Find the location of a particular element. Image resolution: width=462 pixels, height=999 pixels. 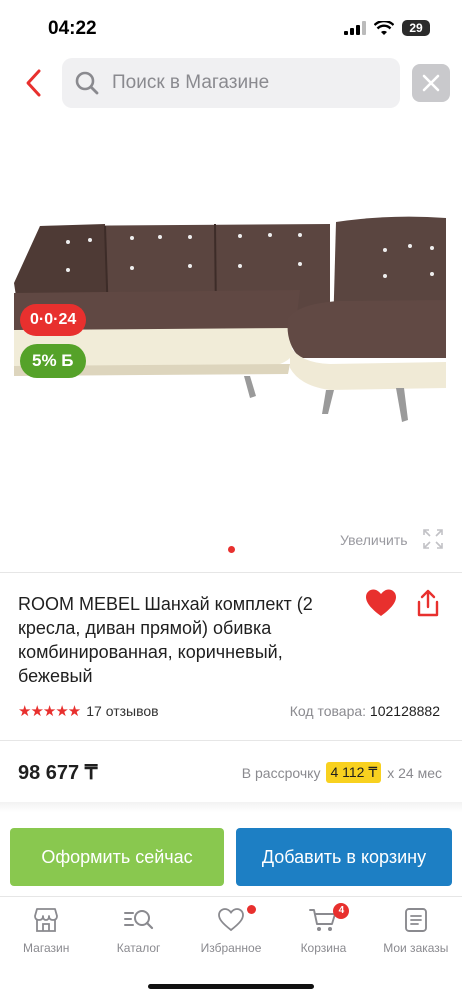

expand-icon is located at coordinates (433, 539).